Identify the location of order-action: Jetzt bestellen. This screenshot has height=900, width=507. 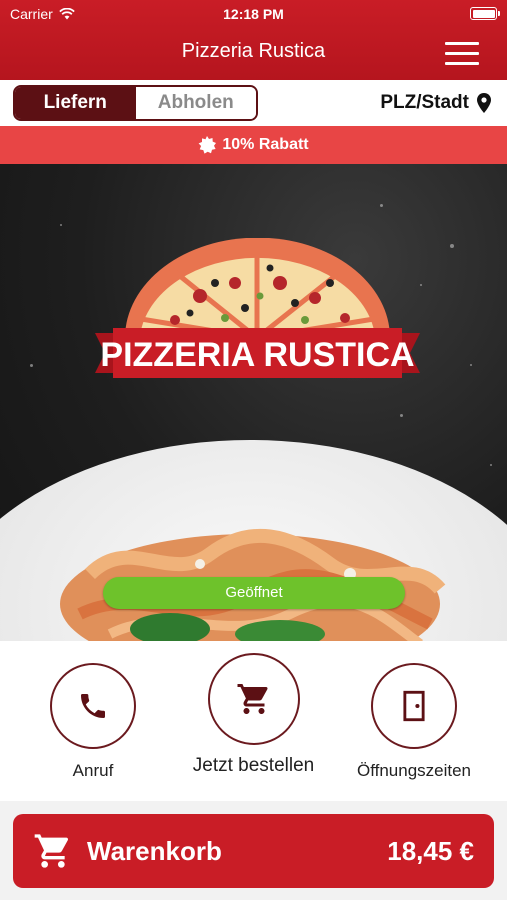
(253, 715).